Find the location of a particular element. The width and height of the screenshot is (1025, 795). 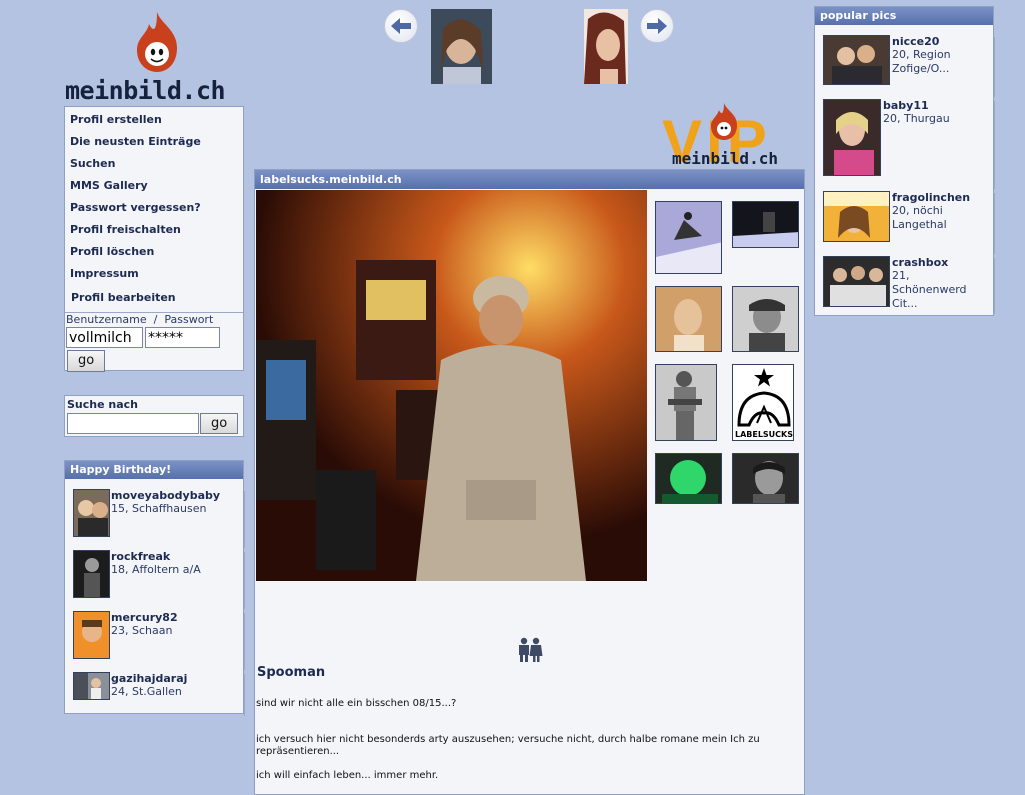

menu-item-profil-freischalten: Profil freischalten is located at coordinates (154, 230).